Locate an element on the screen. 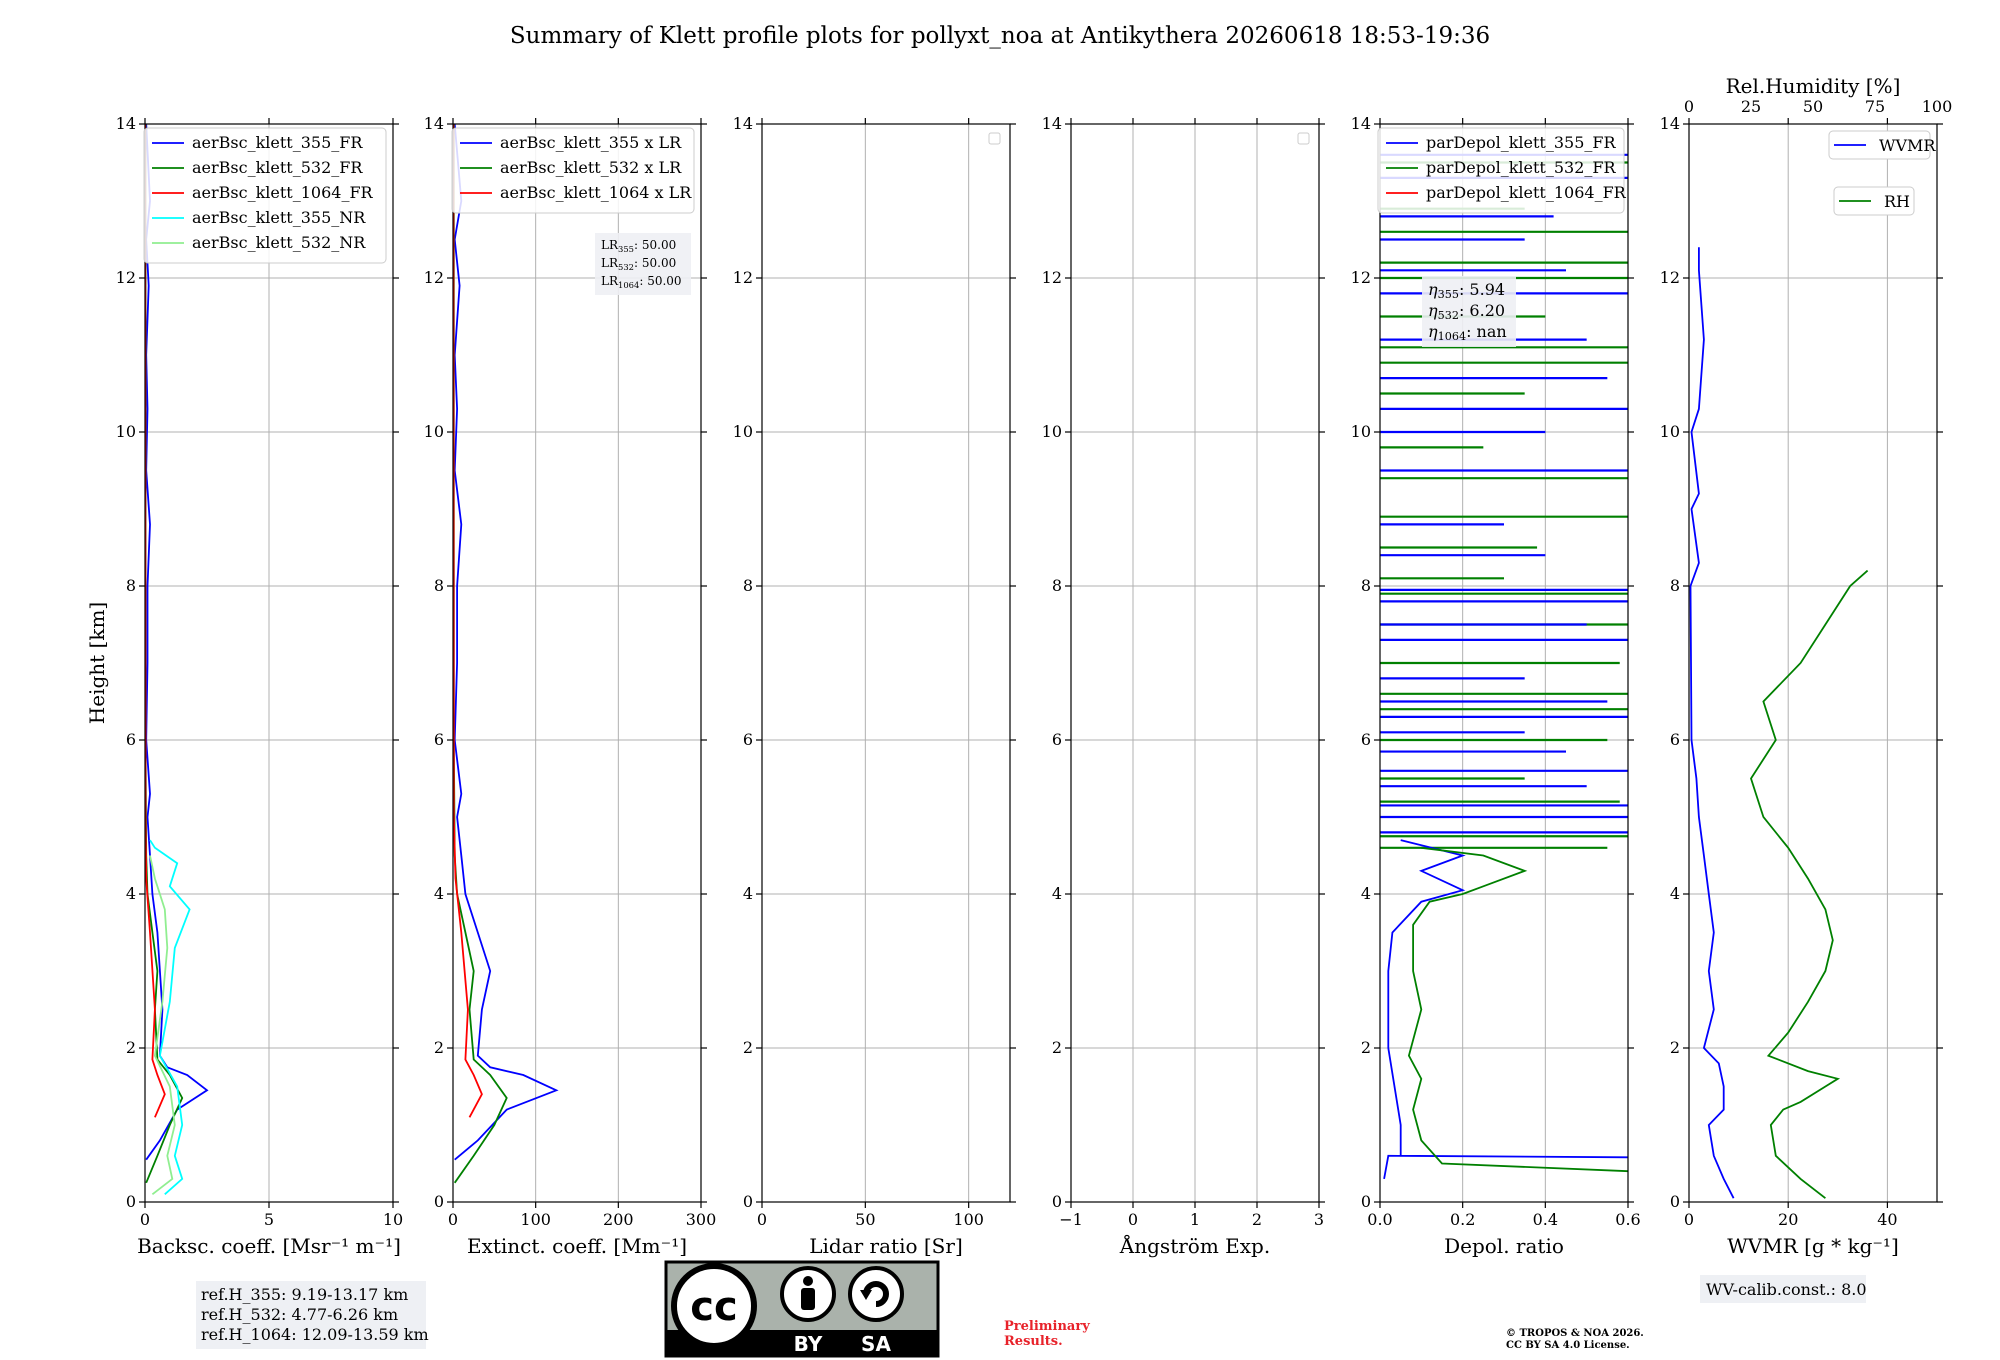 The image size is (2000, 1360). annotation: LR355: 50.00 LR532: 50.00 LR1064: 50.00 is located at coordinates (643, 264).